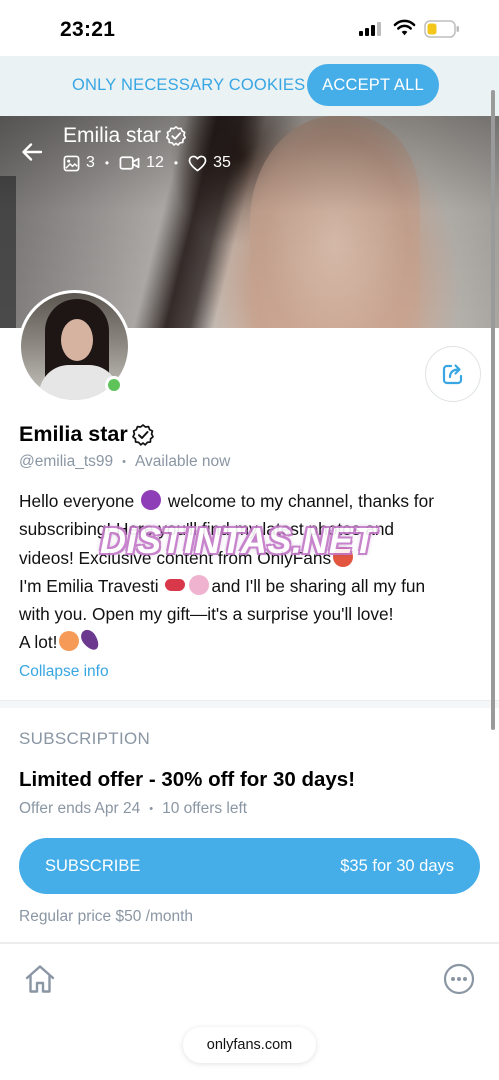 The width and height of the screenshot is (499, 1080). What do you see at coordinates (249, 1012) in the screenshot?
I see `bottom-navigation: onlyfans.com` at bounding box center [249, 1012].